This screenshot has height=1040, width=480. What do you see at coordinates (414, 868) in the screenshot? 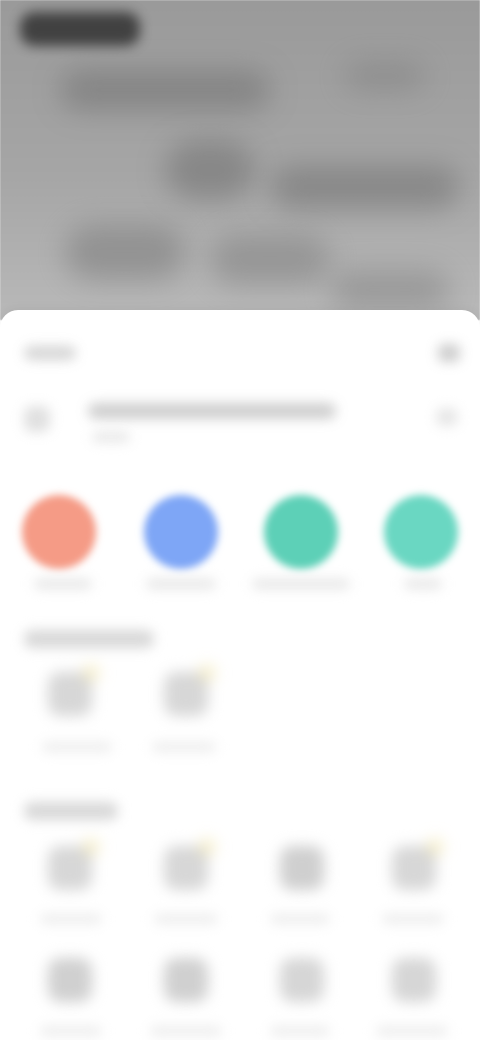
I see `section-2-item-4-icon` at bounding box center [414, 868].